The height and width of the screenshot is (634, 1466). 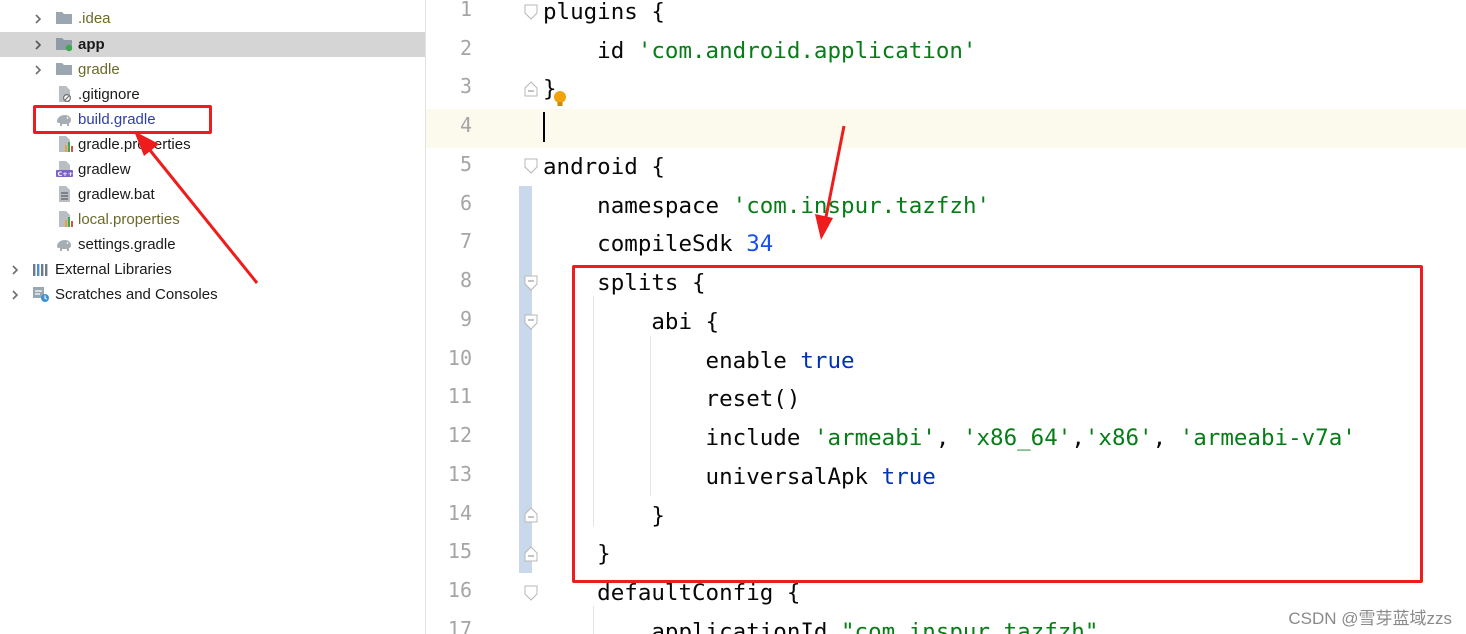 I want to click on svg-text: C++, so click(x=66, y=173).